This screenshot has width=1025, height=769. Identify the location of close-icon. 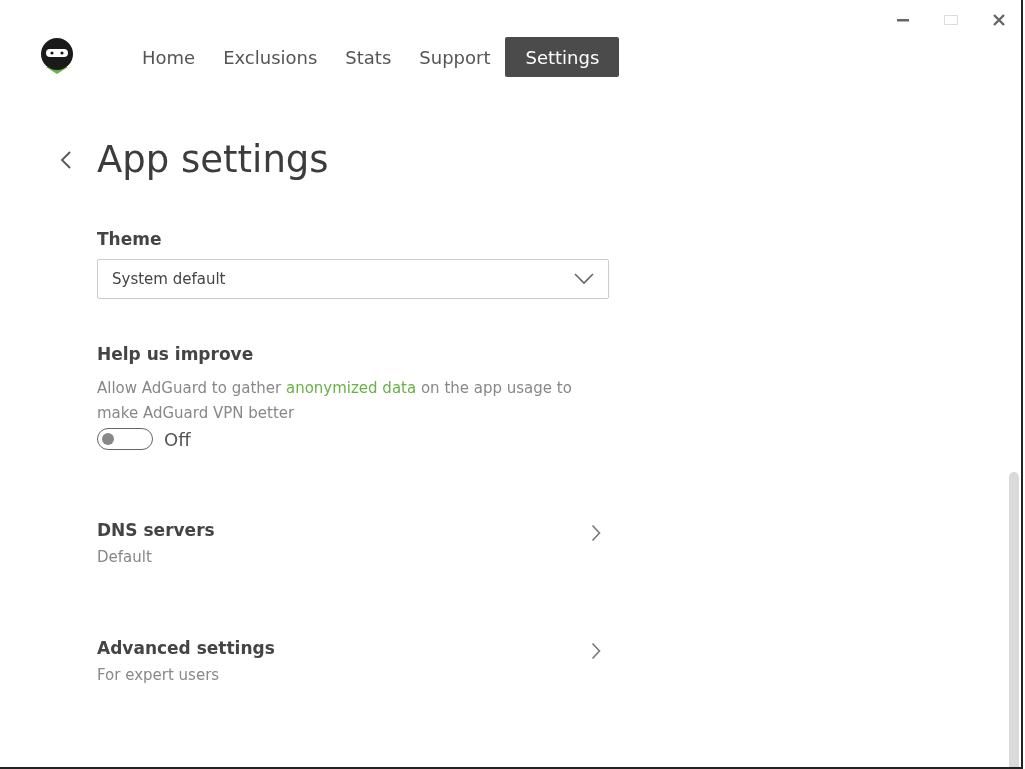
(999, 20).